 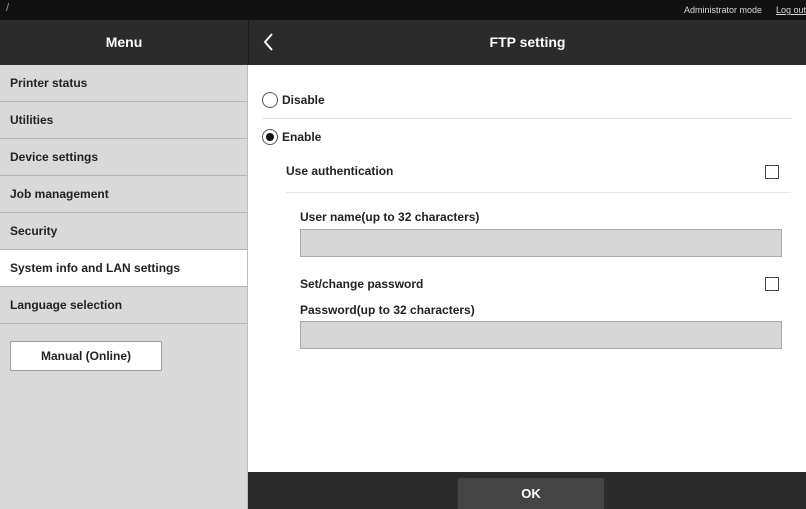 What do you see at coordinates (123, 305) in the screenshot?
I see `sidebar-item-language-selection: Language selection` at bounding box center [123, 305].